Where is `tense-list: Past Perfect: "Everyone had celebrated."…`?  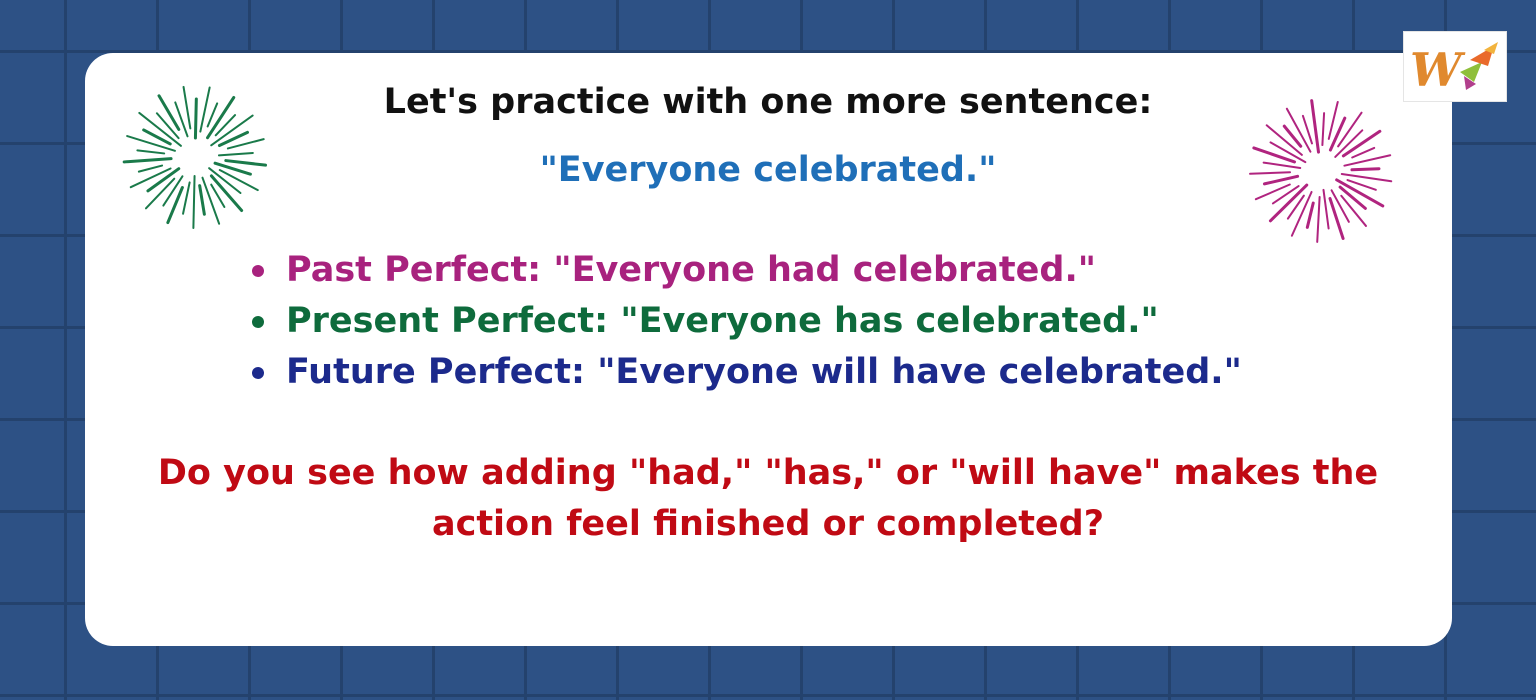 tense-list: Past Perfect: "Everyone had celebrated."… is located at coordinates (746, 321).